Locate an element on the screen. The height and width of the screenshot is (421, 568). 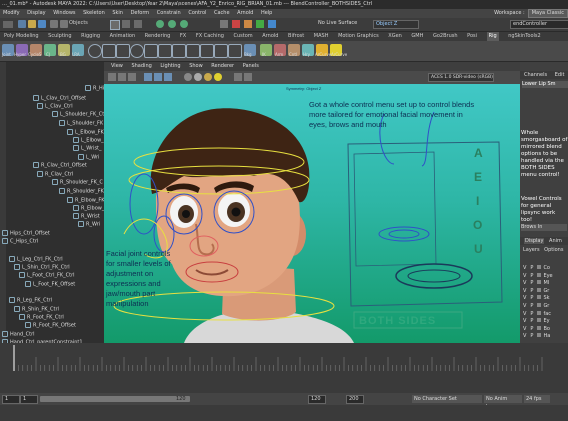
outliner-item: L_Foot_FK_Offset is located at coordinates (50, 284).